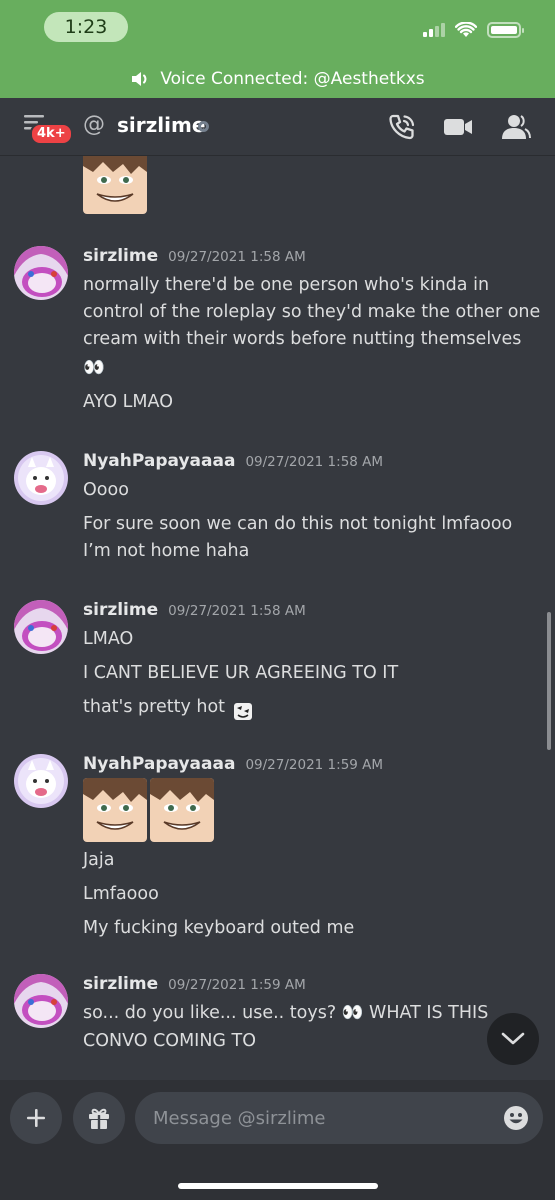 The width and height of the screenshot is (555, 1200). I want to click on home-indicator, so click(278, 1186).